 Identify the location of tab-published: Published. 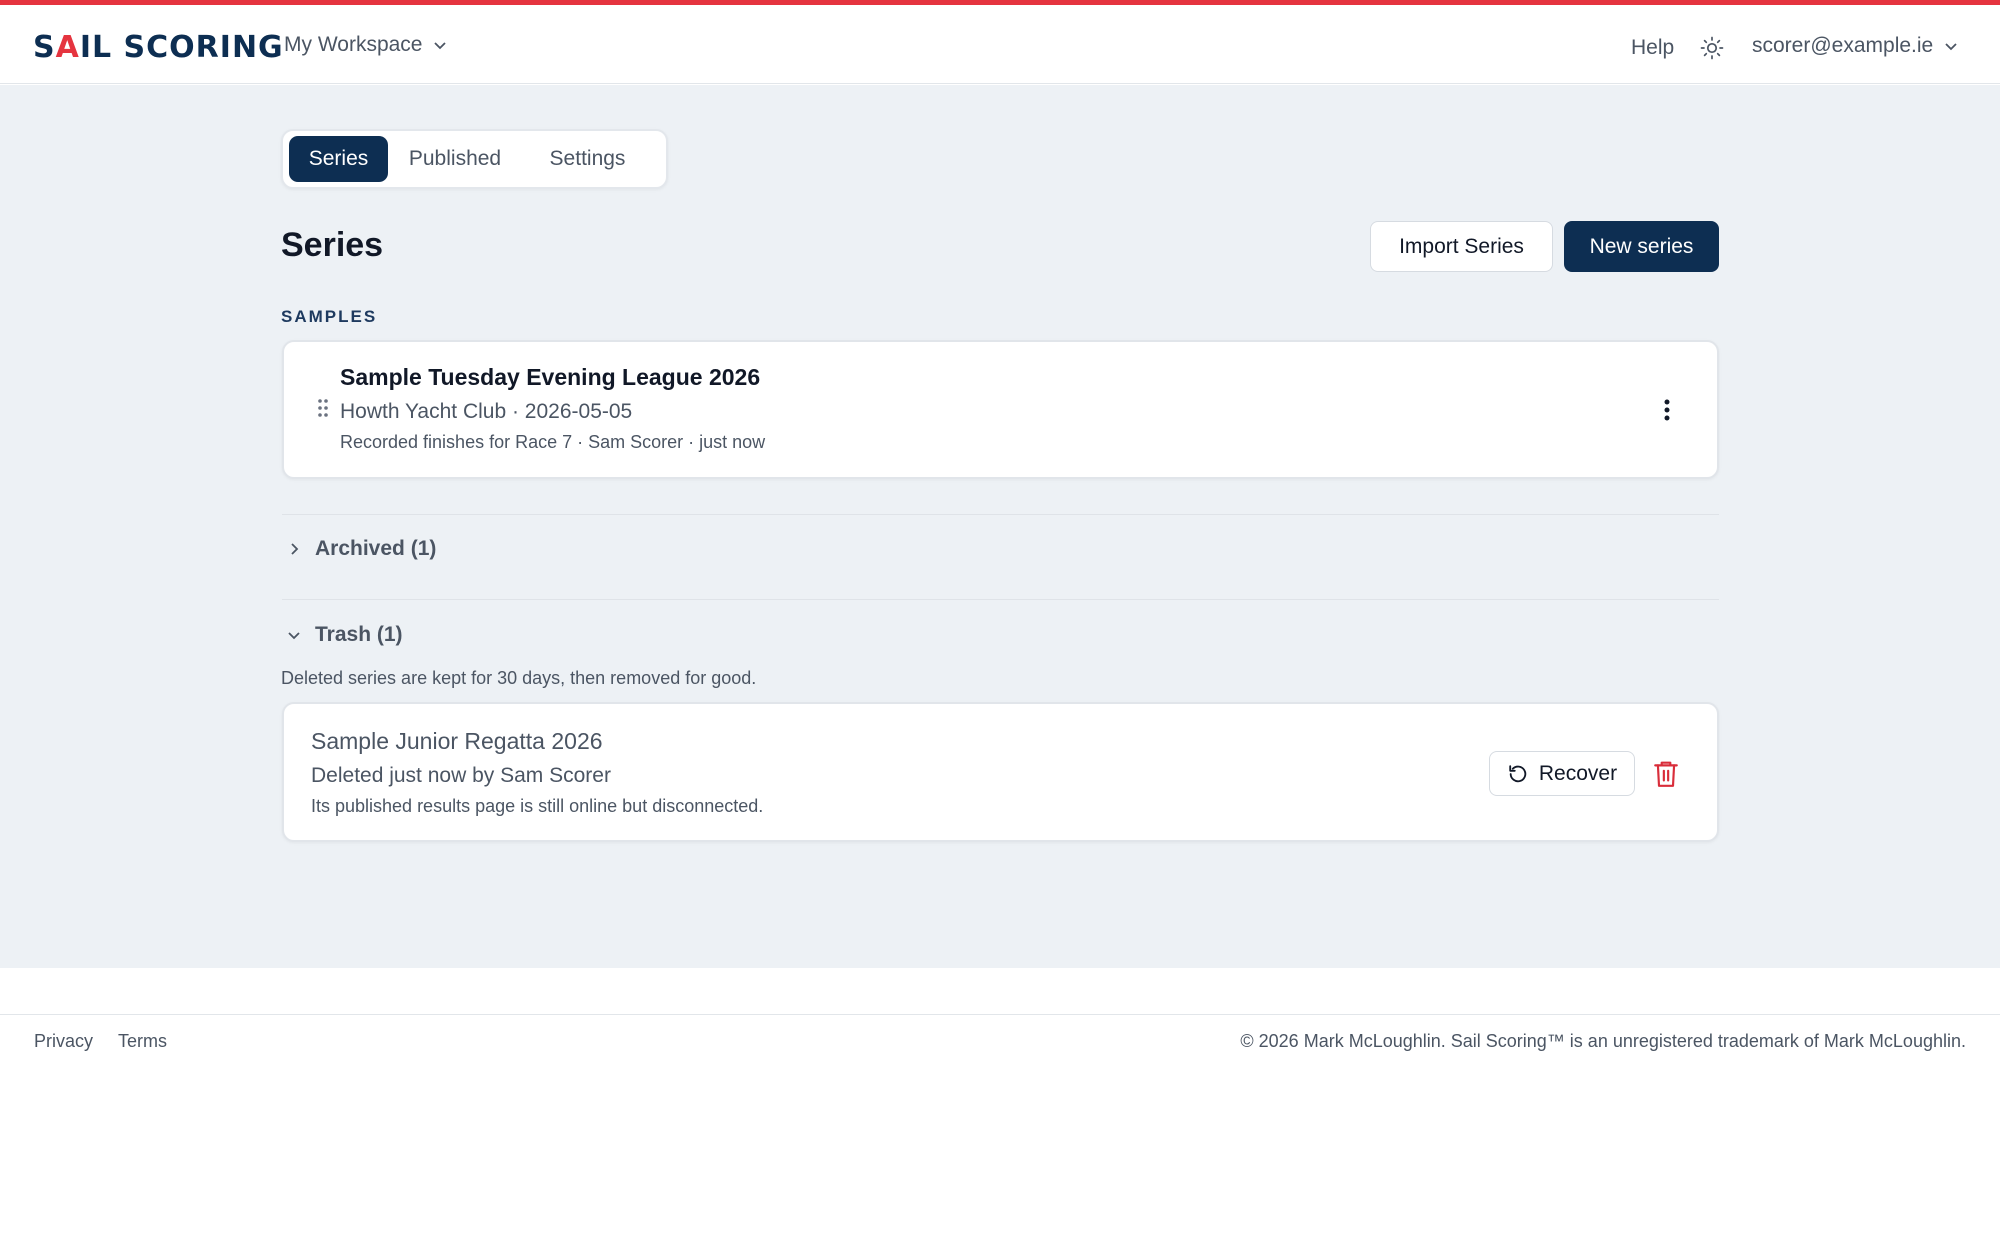
(455, 159).